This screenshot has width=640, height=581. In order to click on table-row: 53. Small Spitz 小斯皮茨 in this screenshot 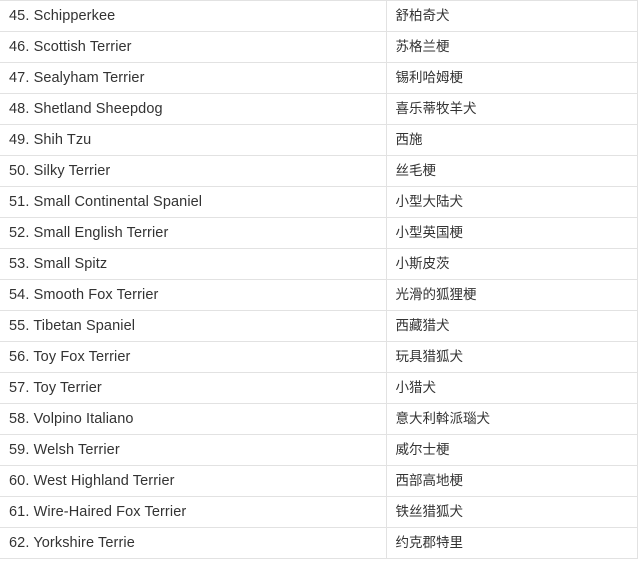, I will do `click(319, 264)`.